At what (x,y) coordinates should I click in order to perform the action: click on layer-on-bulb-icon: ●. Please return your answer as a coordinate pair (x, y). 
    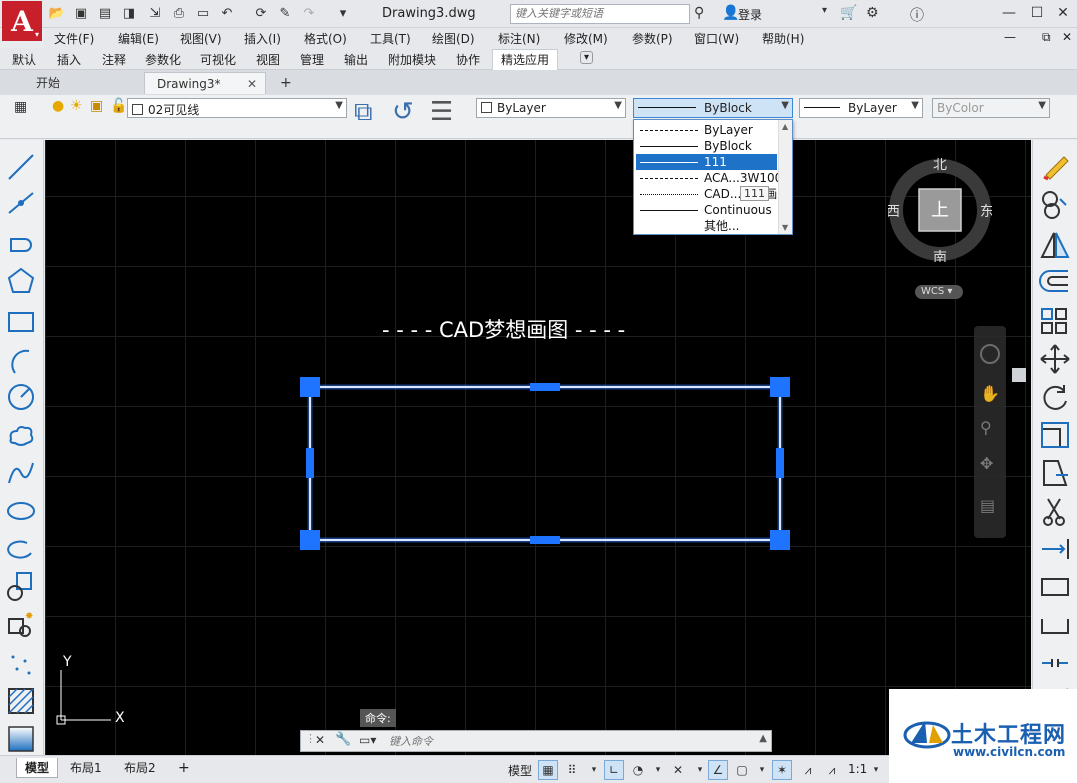
    Looking at the image, I should click on (58, 106).